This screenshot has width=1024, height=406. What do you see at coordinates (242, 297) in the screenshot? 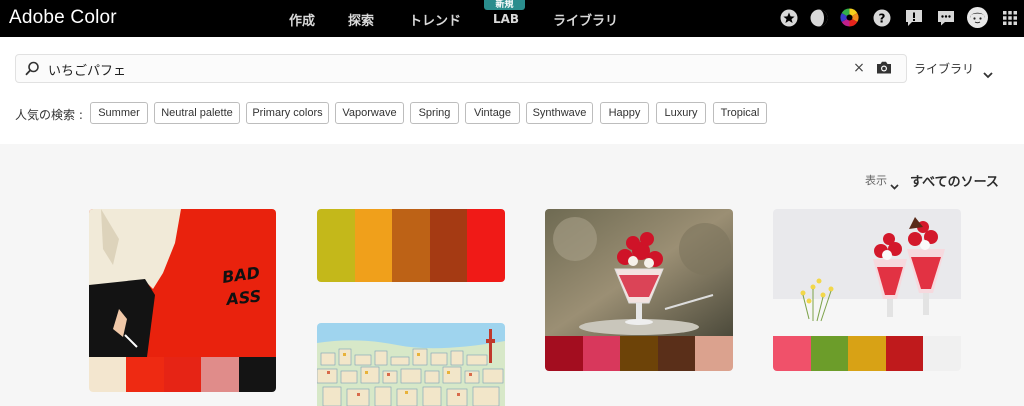
I see `svg-text: ASS` at bounding box center [242, 297].